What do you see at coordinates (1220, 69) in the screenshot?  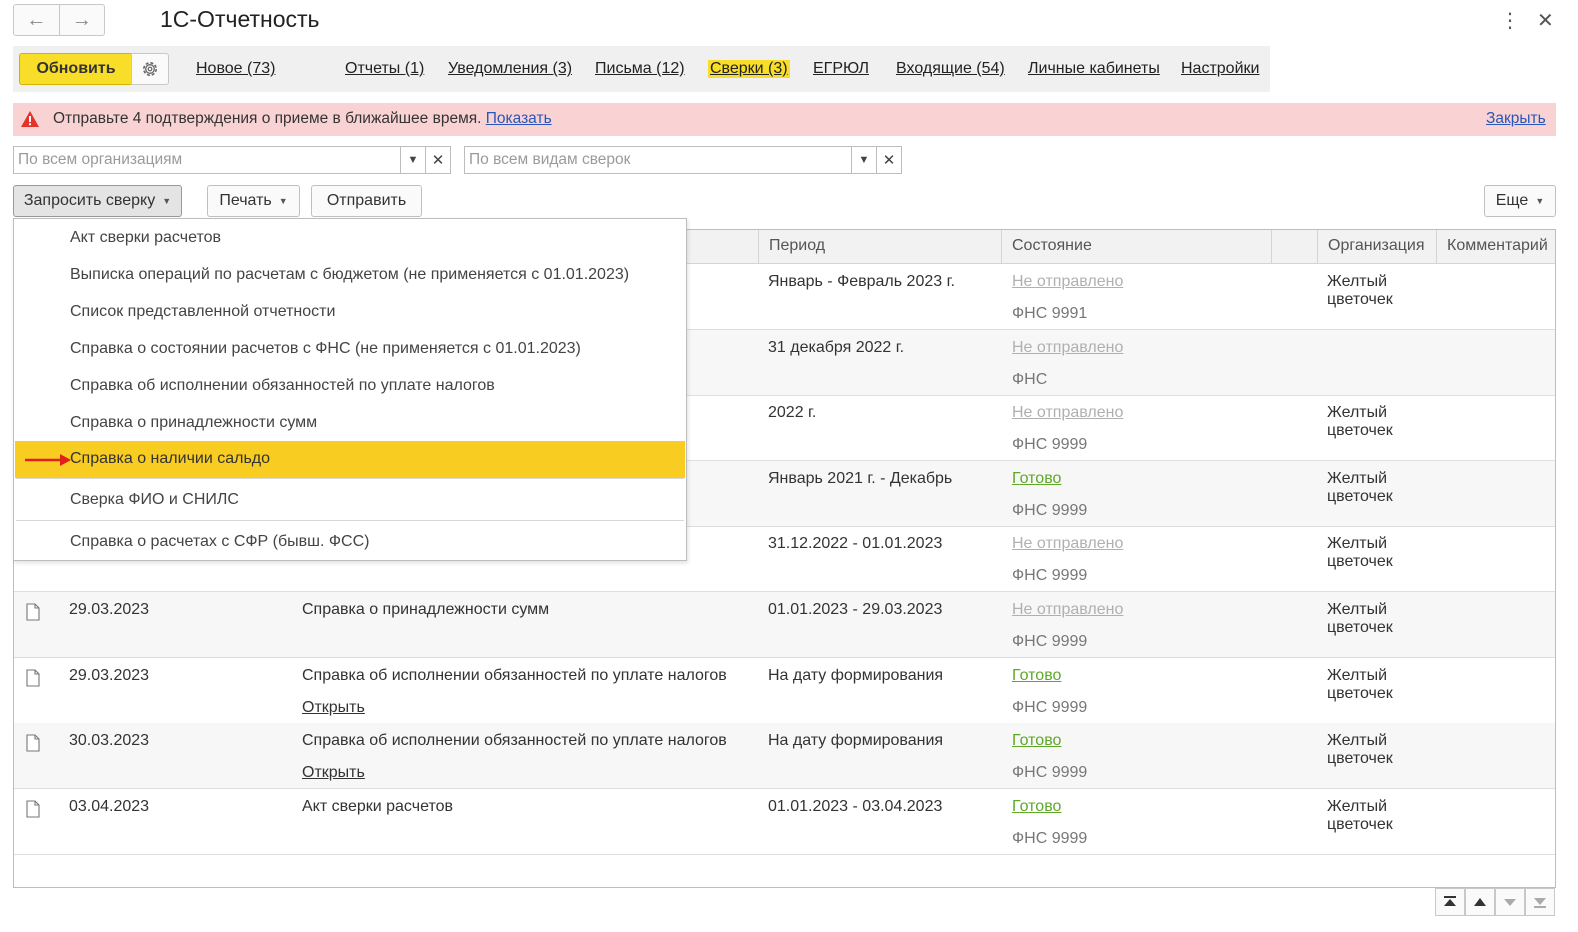 I see `tab-settings: Настройки` at bounding box center [1220, 69].